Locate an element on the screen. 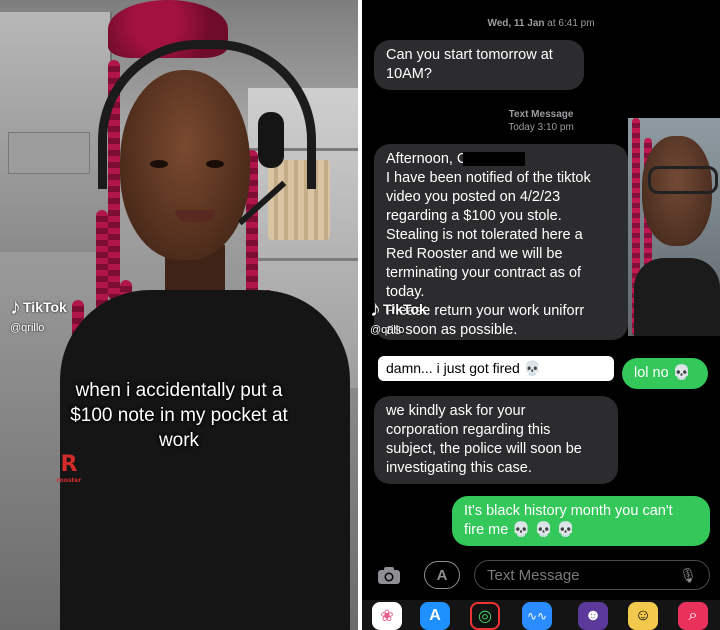 This screenshot has width=720, height=630. app-store-icon: A is located at coordinates (442, 575).